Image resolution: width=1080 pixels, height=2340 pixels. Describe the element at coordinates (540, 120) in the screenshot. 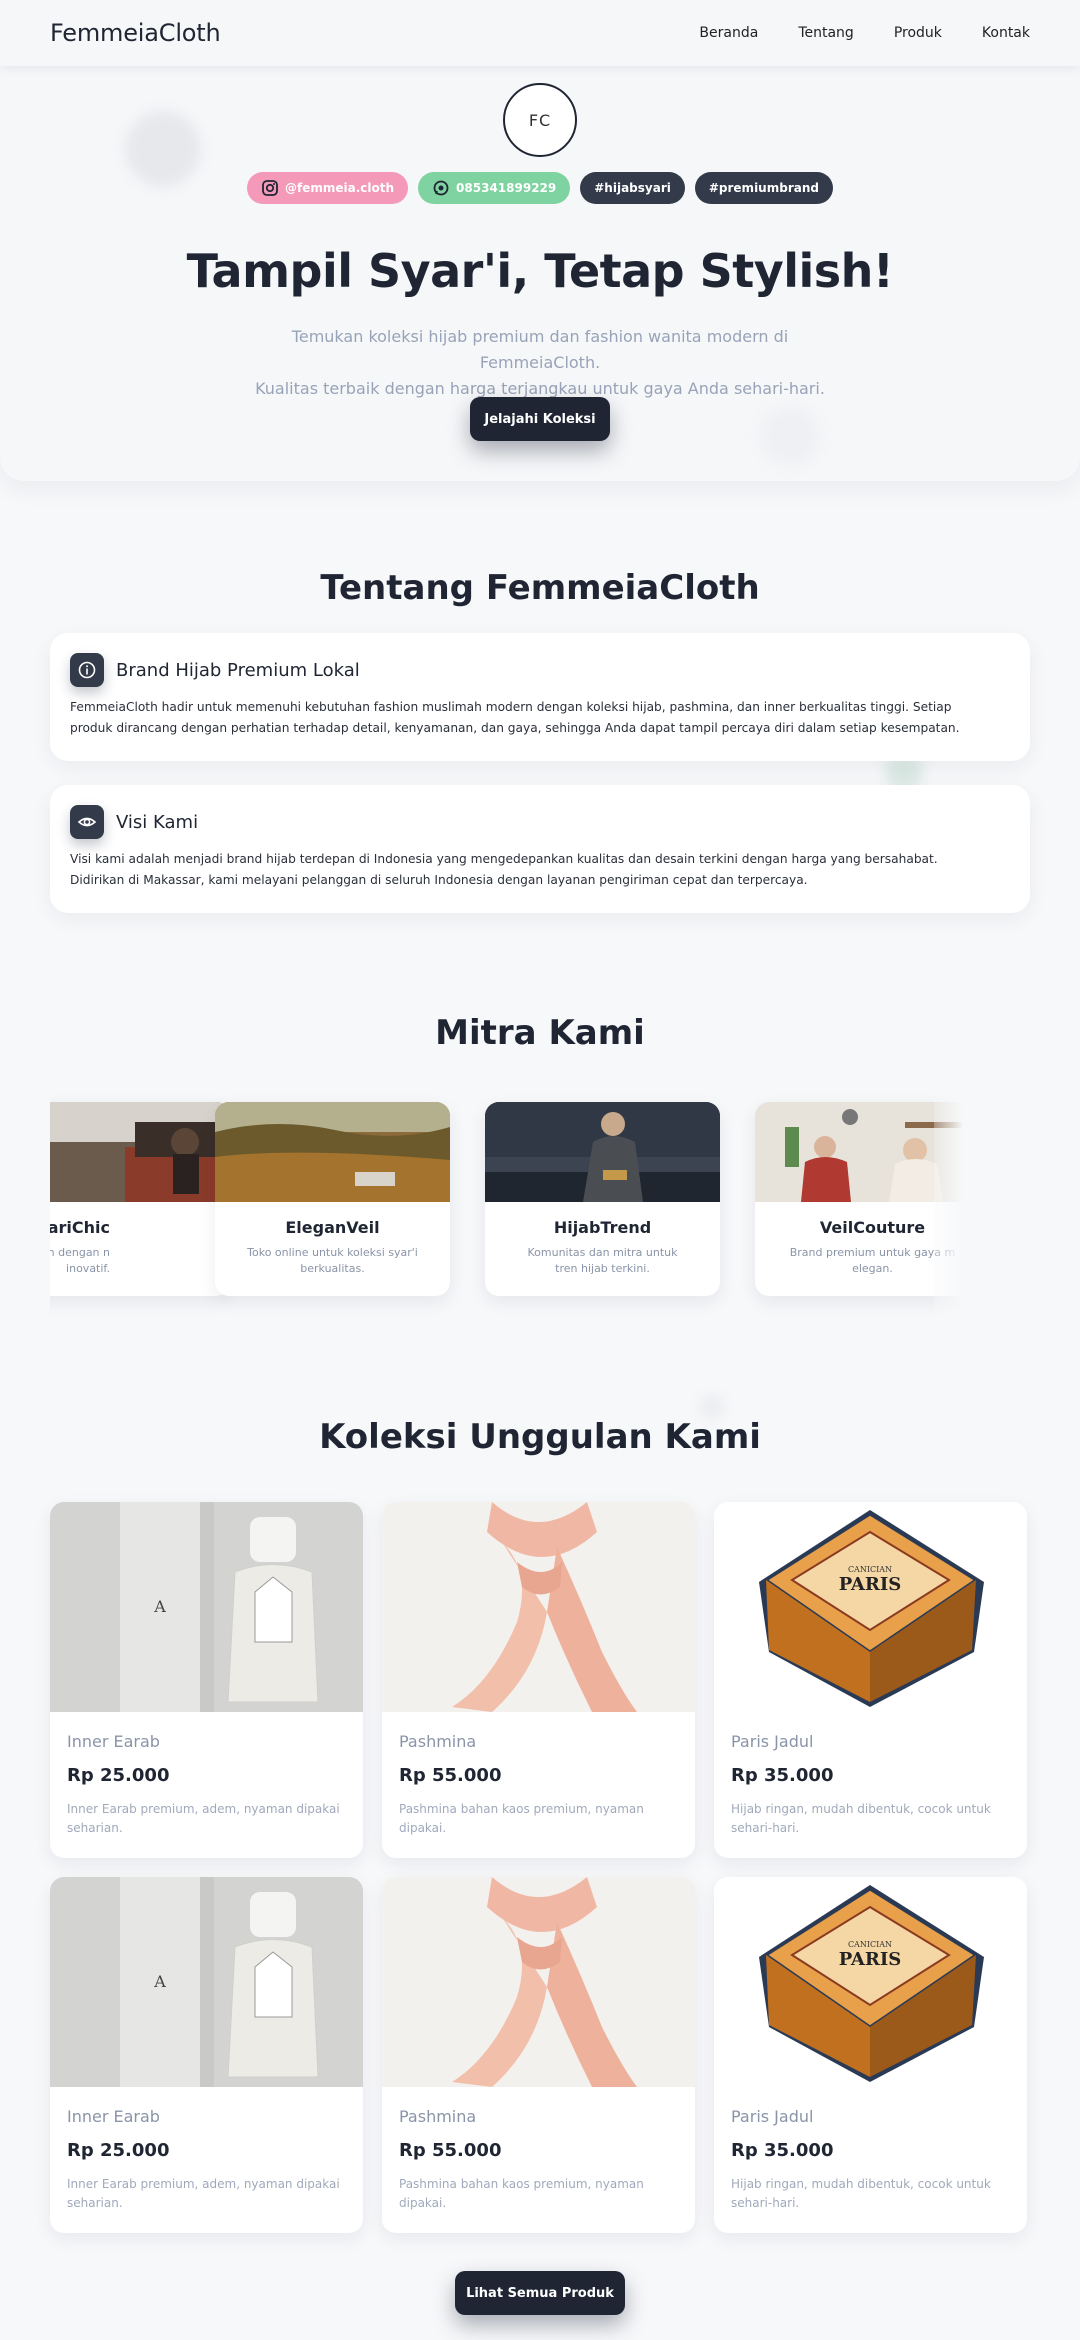

I see `hero-logo: FC` at that location.